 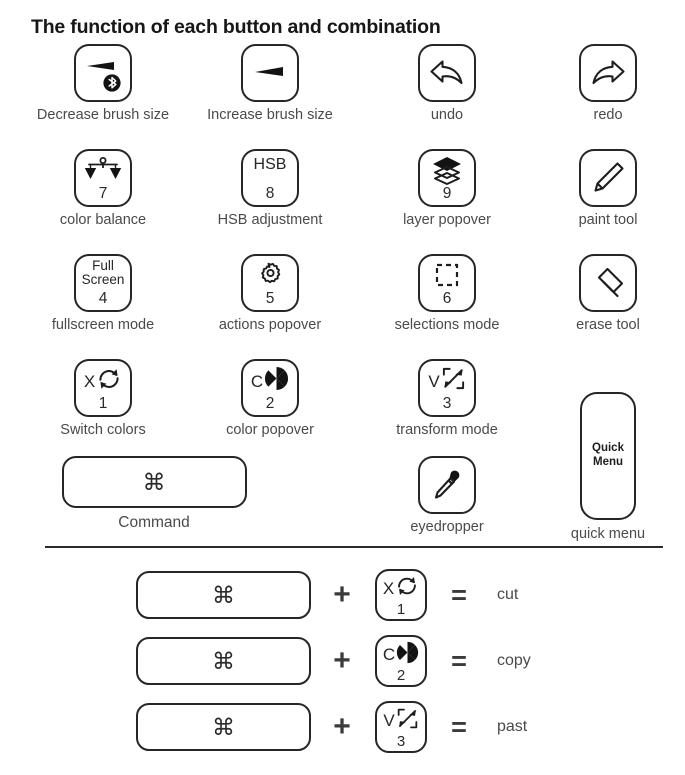 What do you see at coordinates (89, 381) in the screenshot?
I see `key-letter: X` at bounding box center [89, 381].